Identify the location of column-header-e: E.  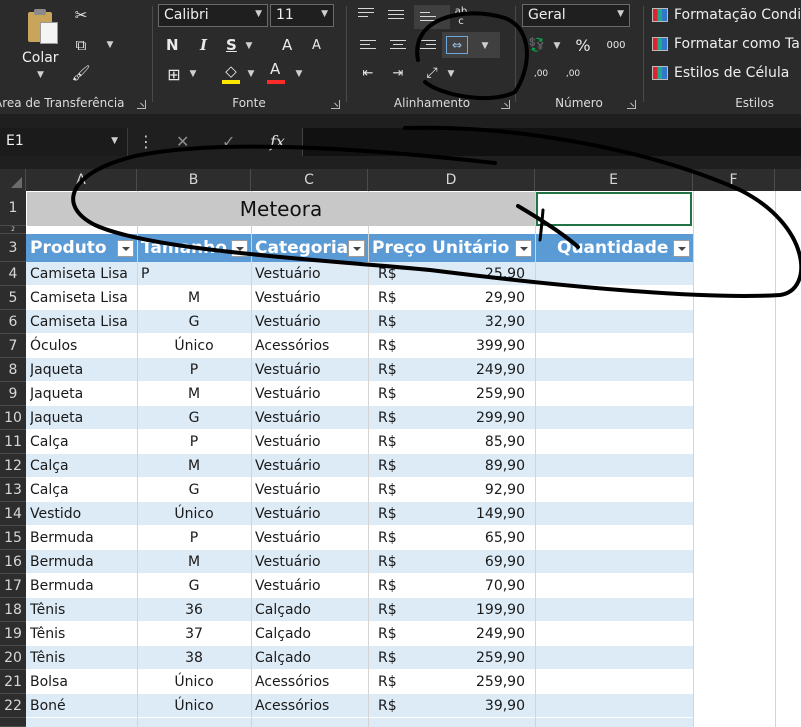
(614, 180).